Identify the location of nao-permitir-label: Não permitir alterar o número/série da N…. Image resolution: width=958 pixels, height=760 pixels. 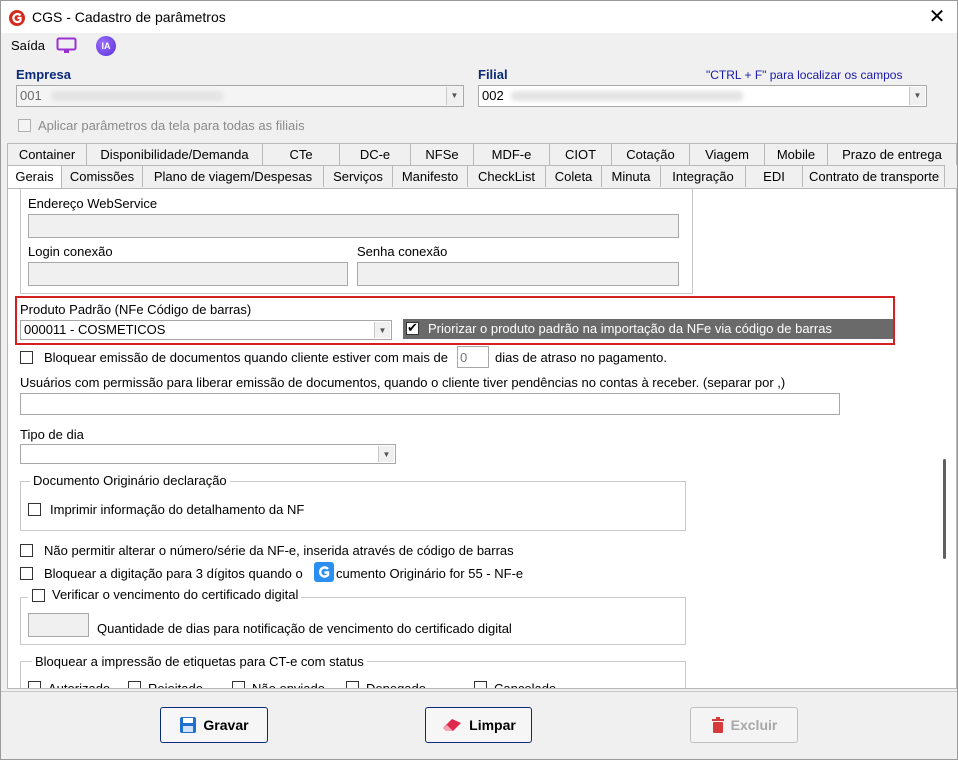
(279, 550).